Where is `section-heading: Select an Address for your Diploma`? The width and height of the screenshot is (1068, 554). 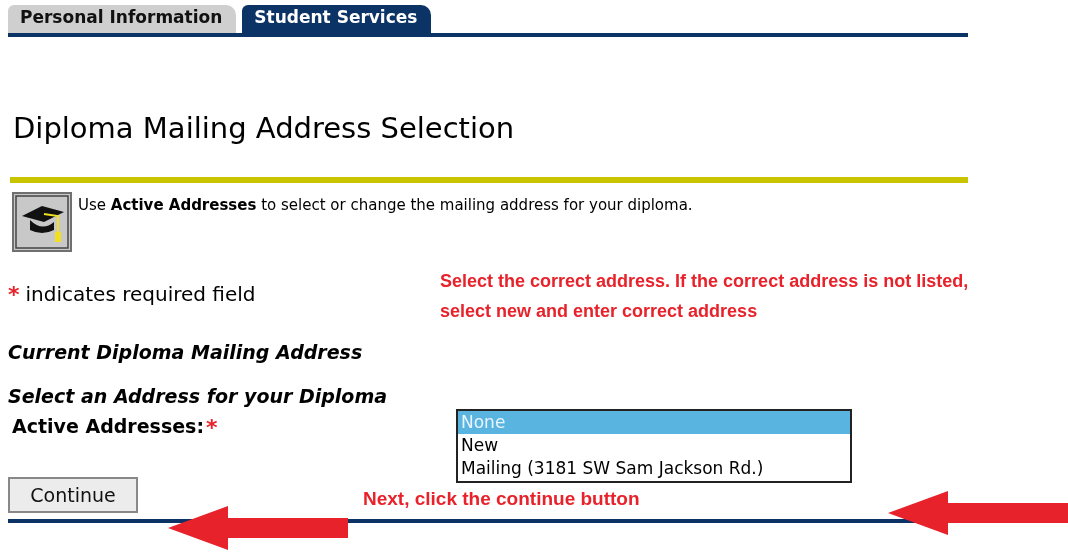 section-heading: Select an Address for your Diploma is located at coordinates (198, 396).